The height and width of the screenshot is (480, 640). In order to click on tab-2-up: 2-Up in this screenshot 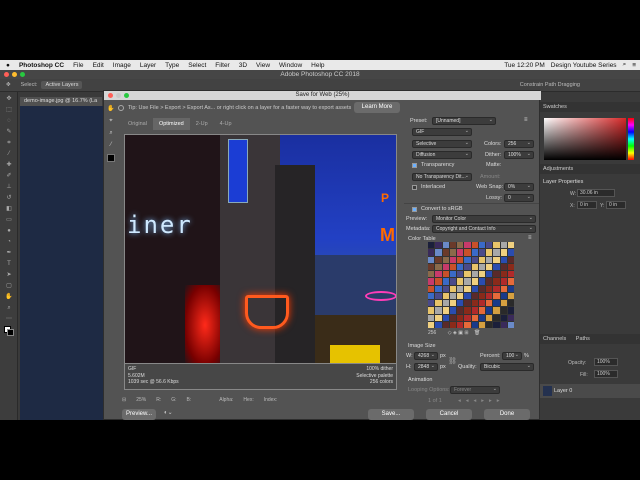, I will do `click(202, 124)`.